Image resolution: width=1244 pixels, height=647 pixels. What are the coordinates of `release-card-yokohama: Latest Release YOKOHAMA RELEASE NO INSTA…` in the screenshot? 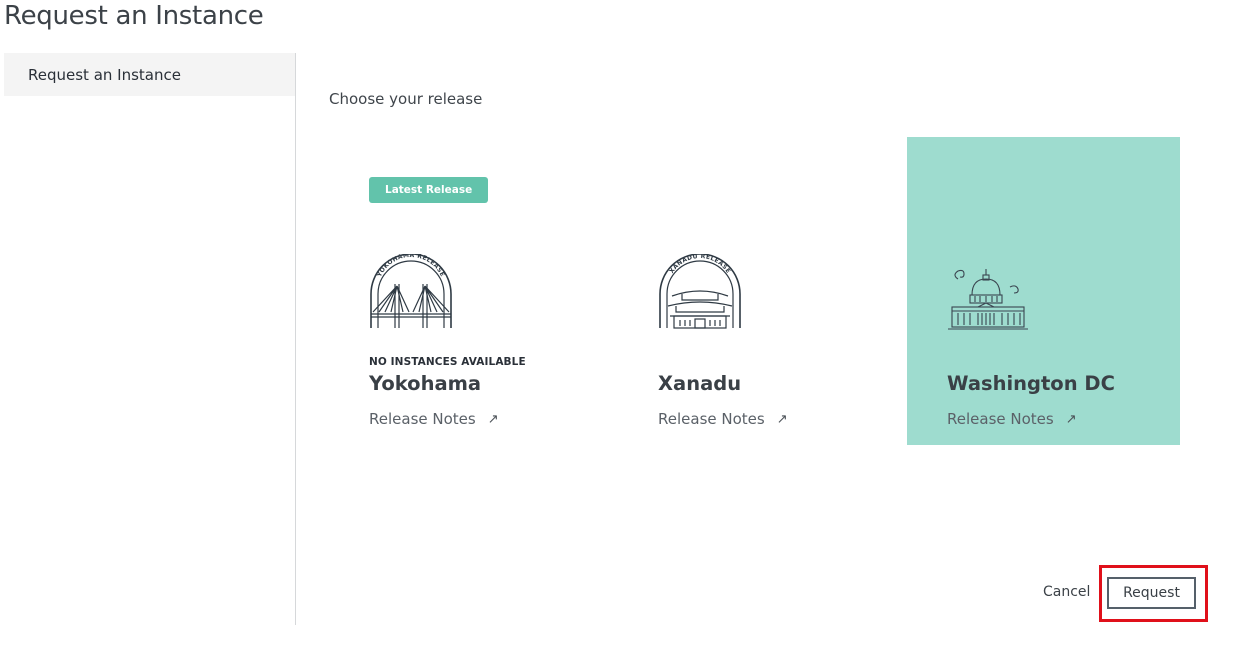 It's located at (465, 291).